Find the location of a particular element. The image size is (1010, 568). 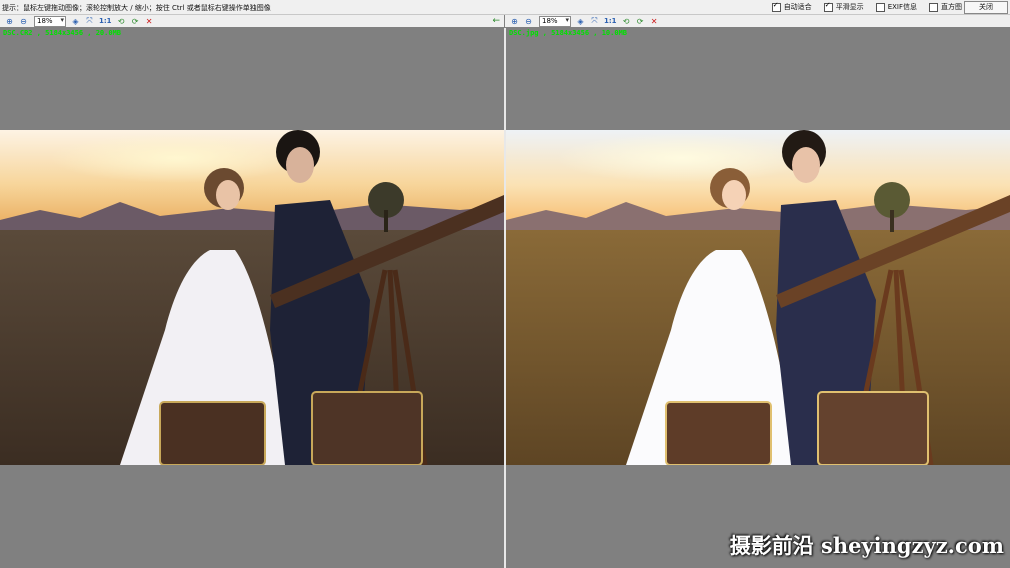

smooth-checkbox is located at coordinates (828, 6).